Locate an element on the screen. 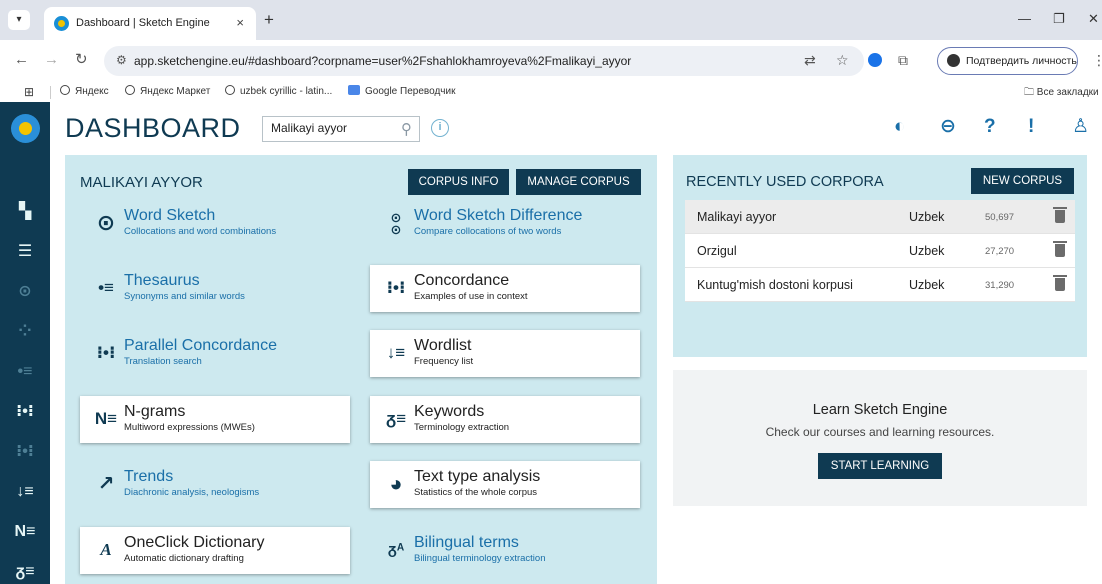  feature-trends: ↗ Trends Diachronic analysis, neologisms is located at coordinates (215, 484).